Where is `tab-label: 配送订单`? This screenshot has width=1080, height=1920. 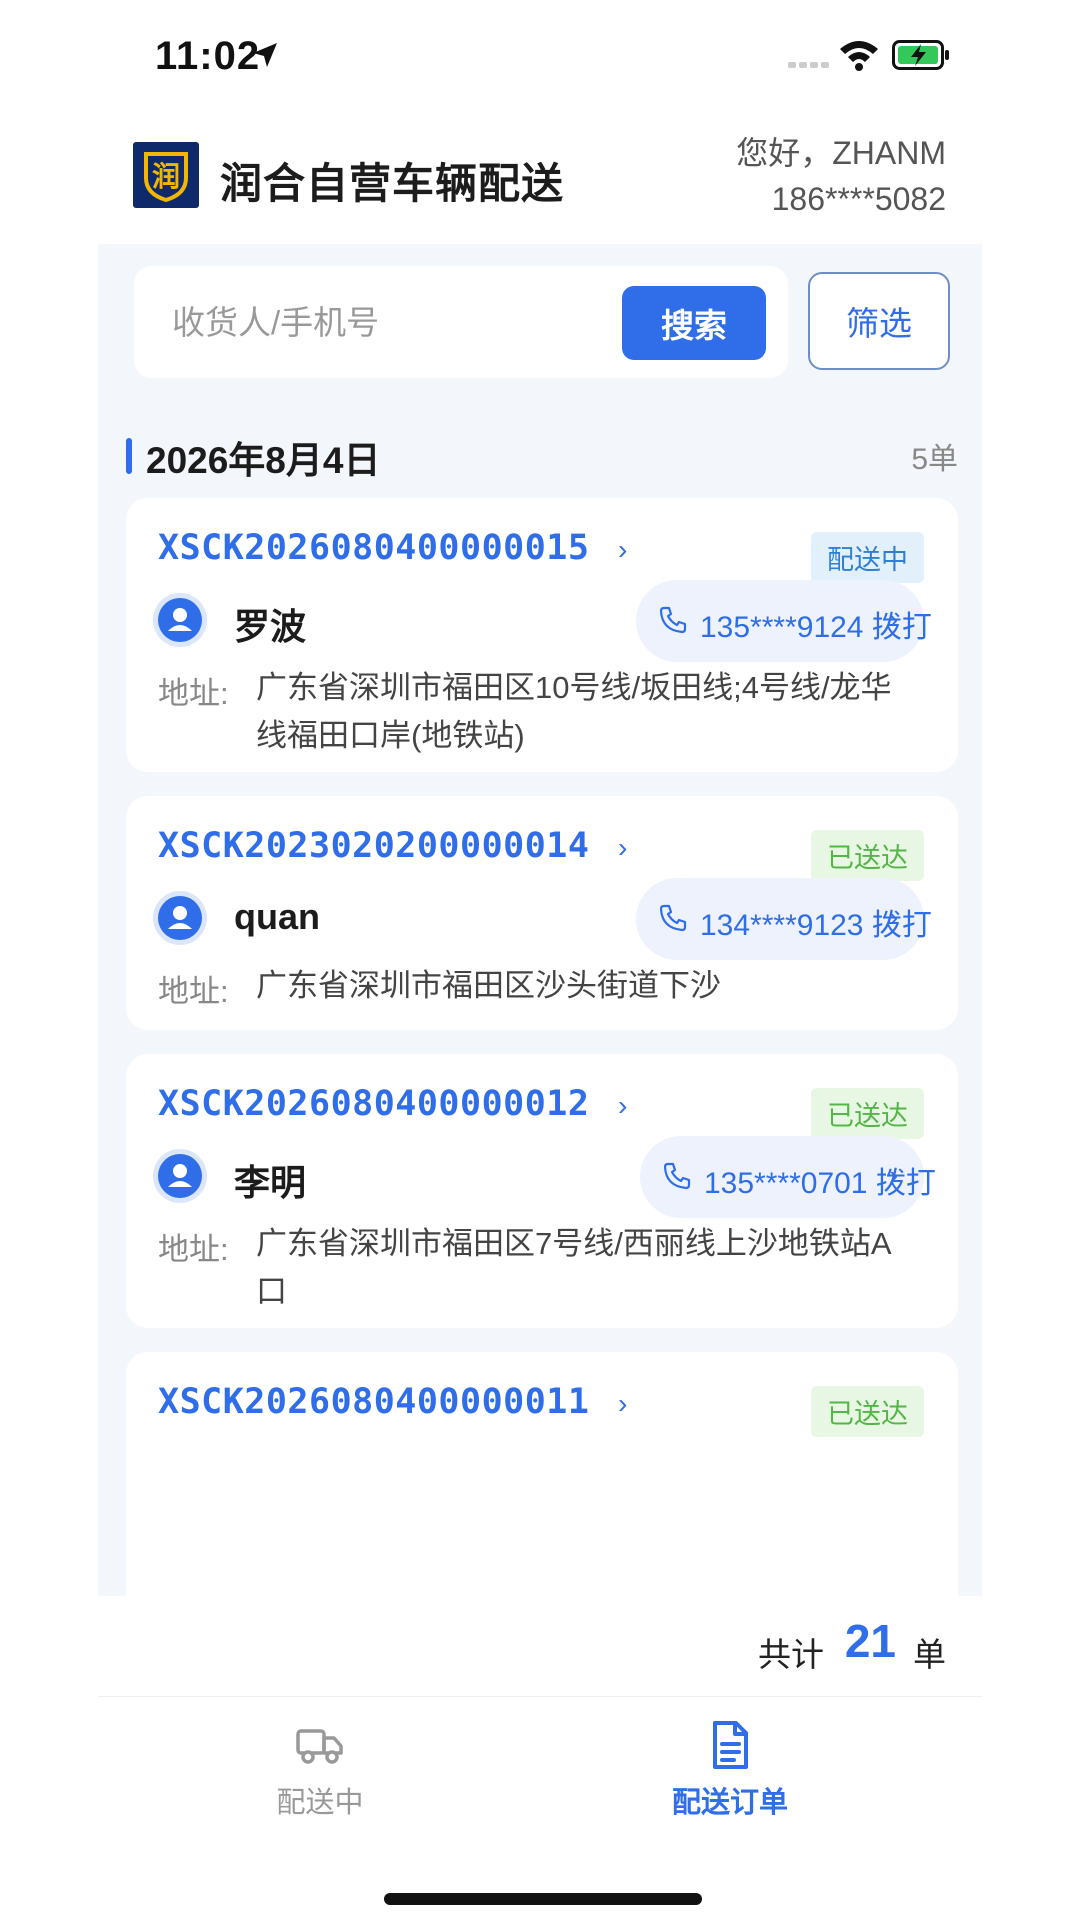
tab-label: 配送订单 is located at coordinates (729, 1803).